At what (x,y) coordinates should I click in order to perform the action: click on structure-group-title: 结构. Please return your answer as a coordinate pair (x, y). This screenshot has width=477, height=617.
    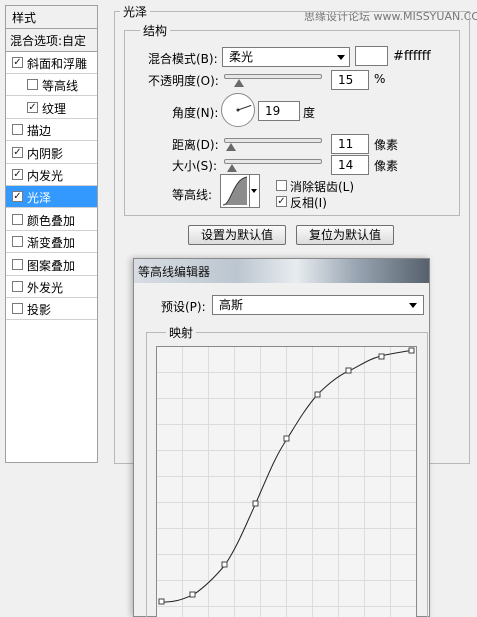
    Looking at the image, I should click on (155, 30).